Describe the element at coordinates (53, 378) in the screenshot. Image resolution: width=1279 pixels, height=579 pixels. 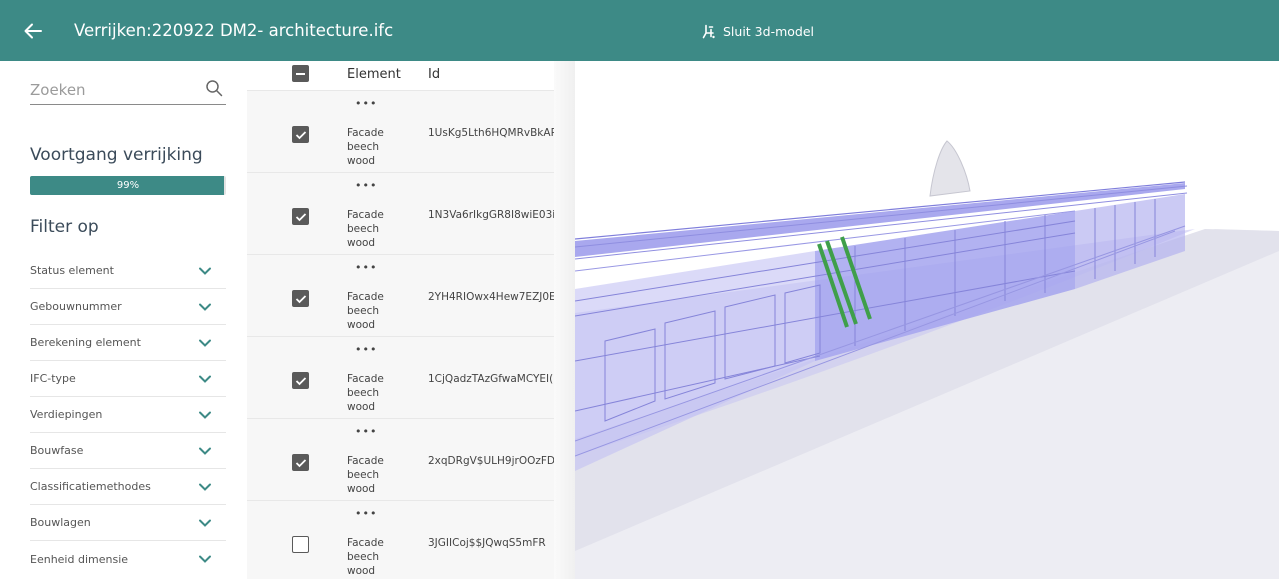
I see `filter-label: IFC-type` at that location.